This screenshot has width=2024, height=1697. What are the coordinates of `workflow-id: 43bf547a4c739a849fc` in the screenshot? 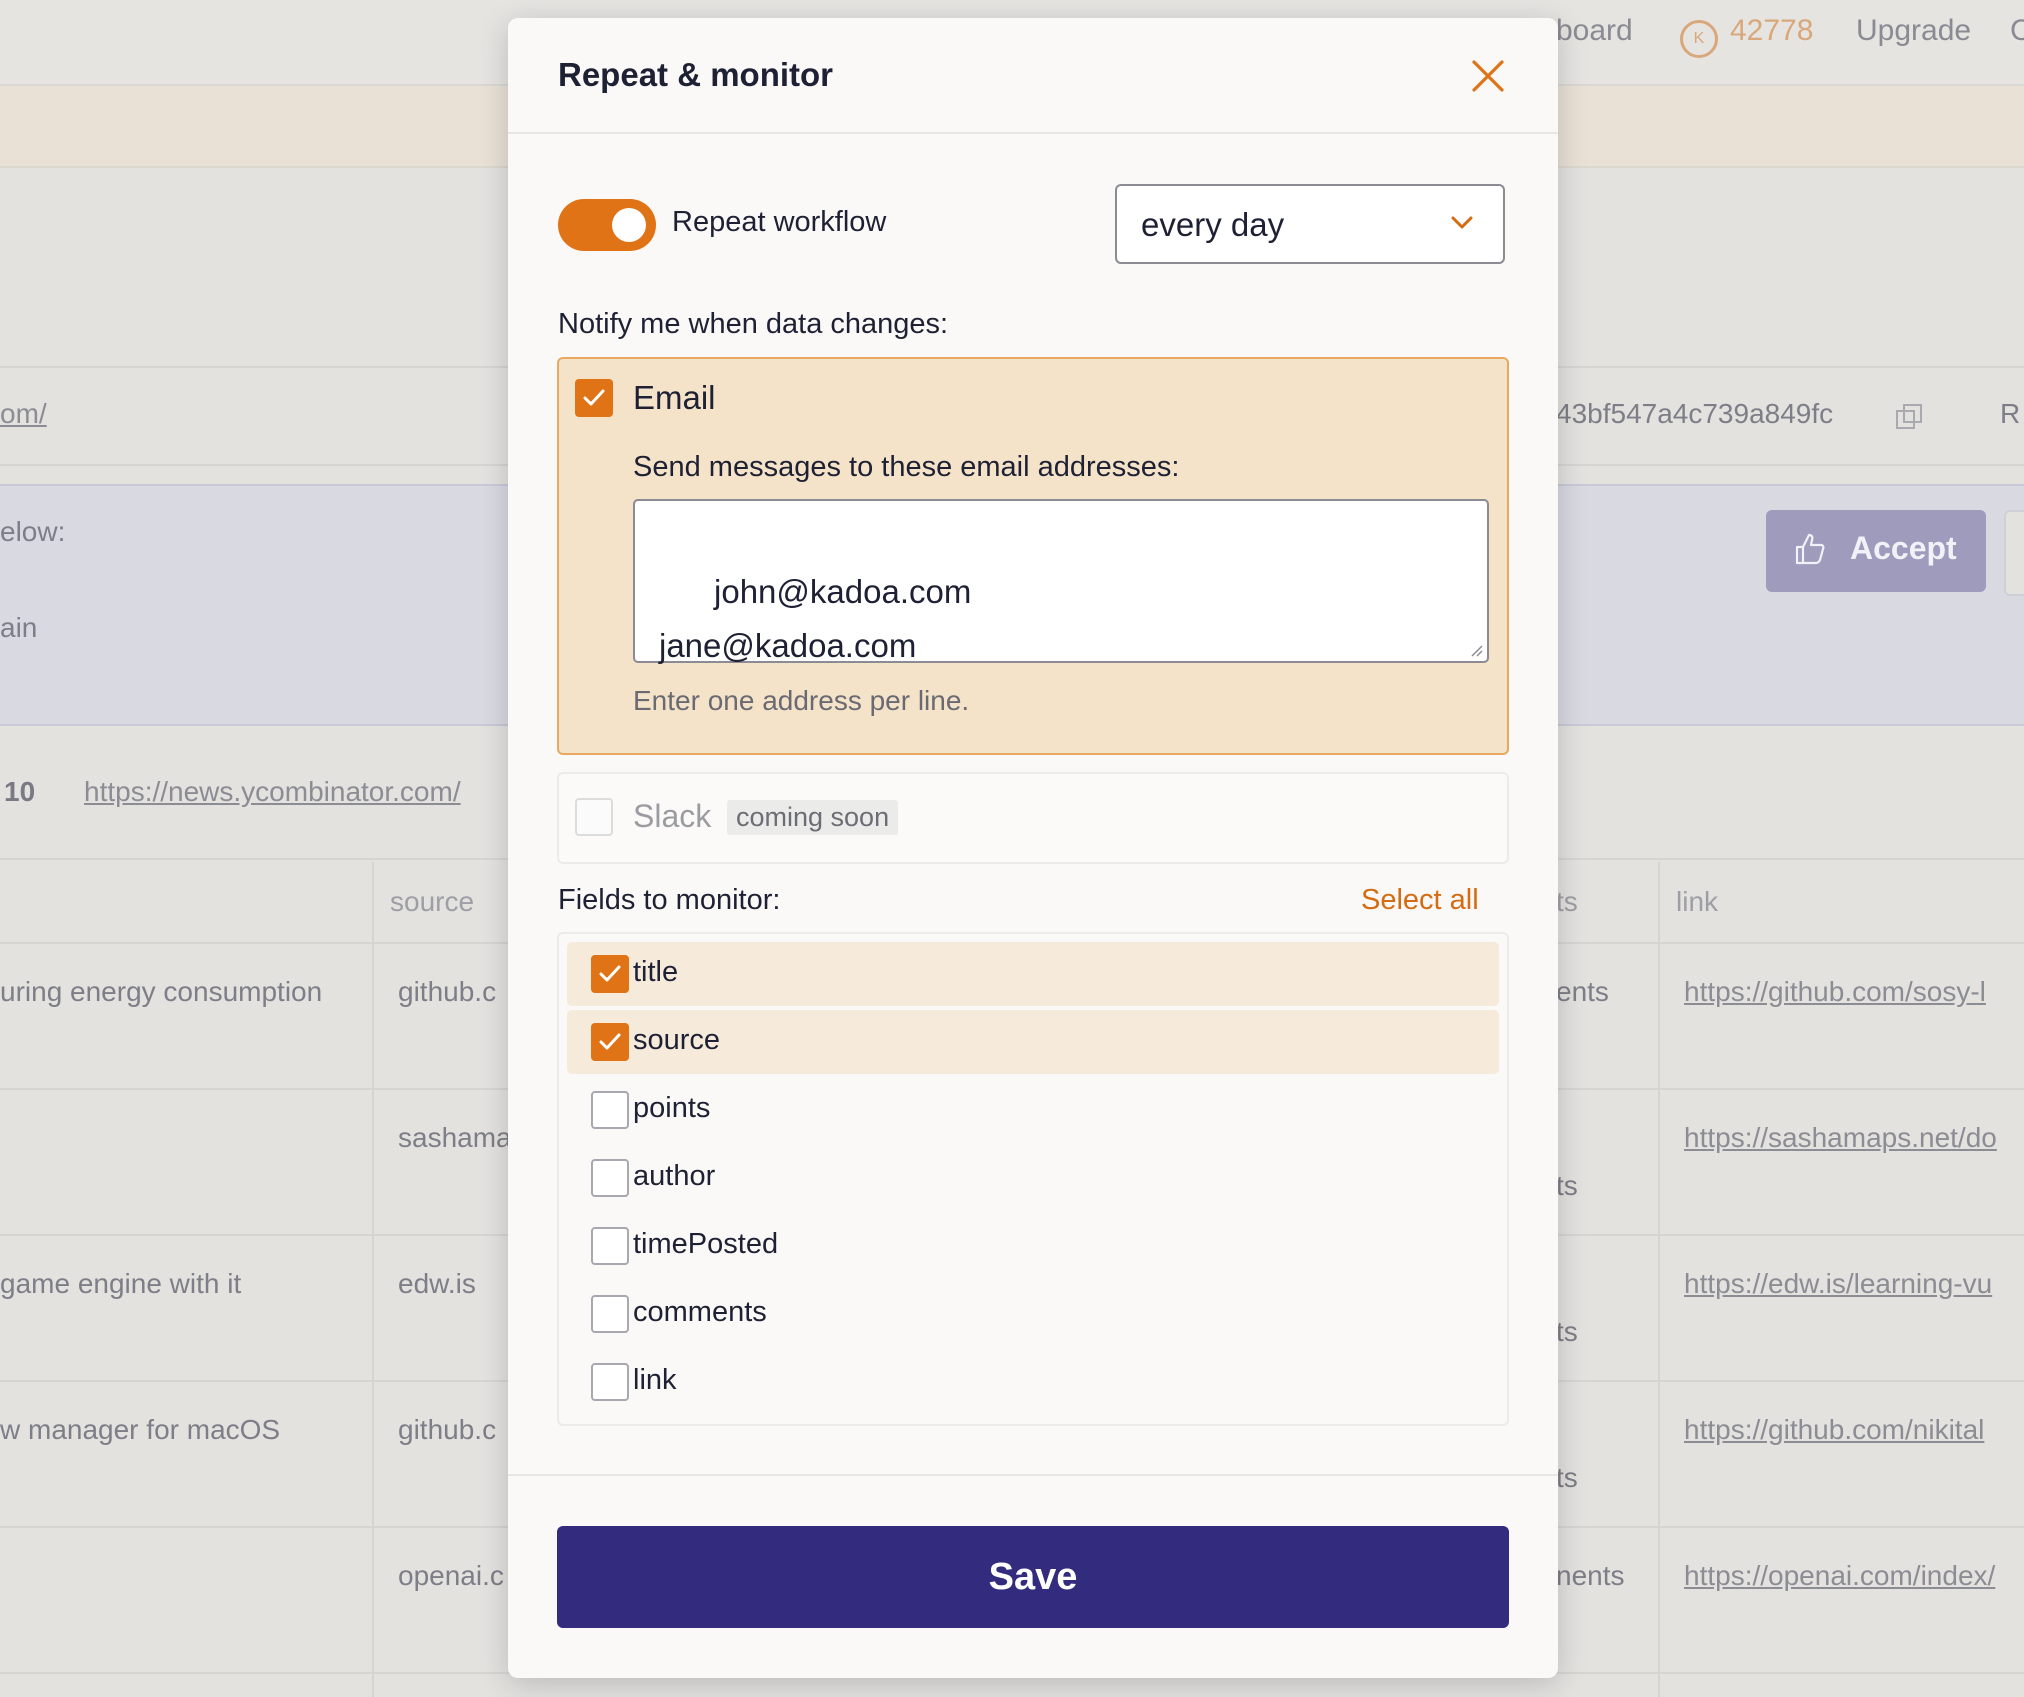 It's located at (1695, 413).